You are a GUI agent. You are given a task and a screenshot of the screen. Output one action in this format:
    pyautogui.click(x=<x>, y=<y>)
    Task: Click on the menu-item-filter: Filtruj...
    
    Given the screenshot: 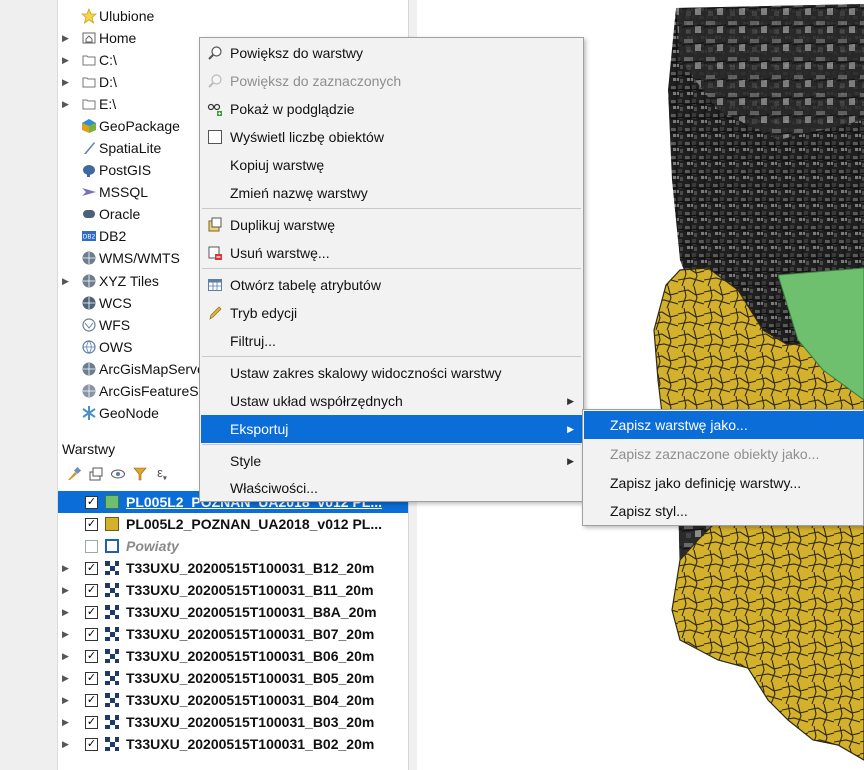 What is the action you would take?
    pyautogui.click(x=391, y=341)
    